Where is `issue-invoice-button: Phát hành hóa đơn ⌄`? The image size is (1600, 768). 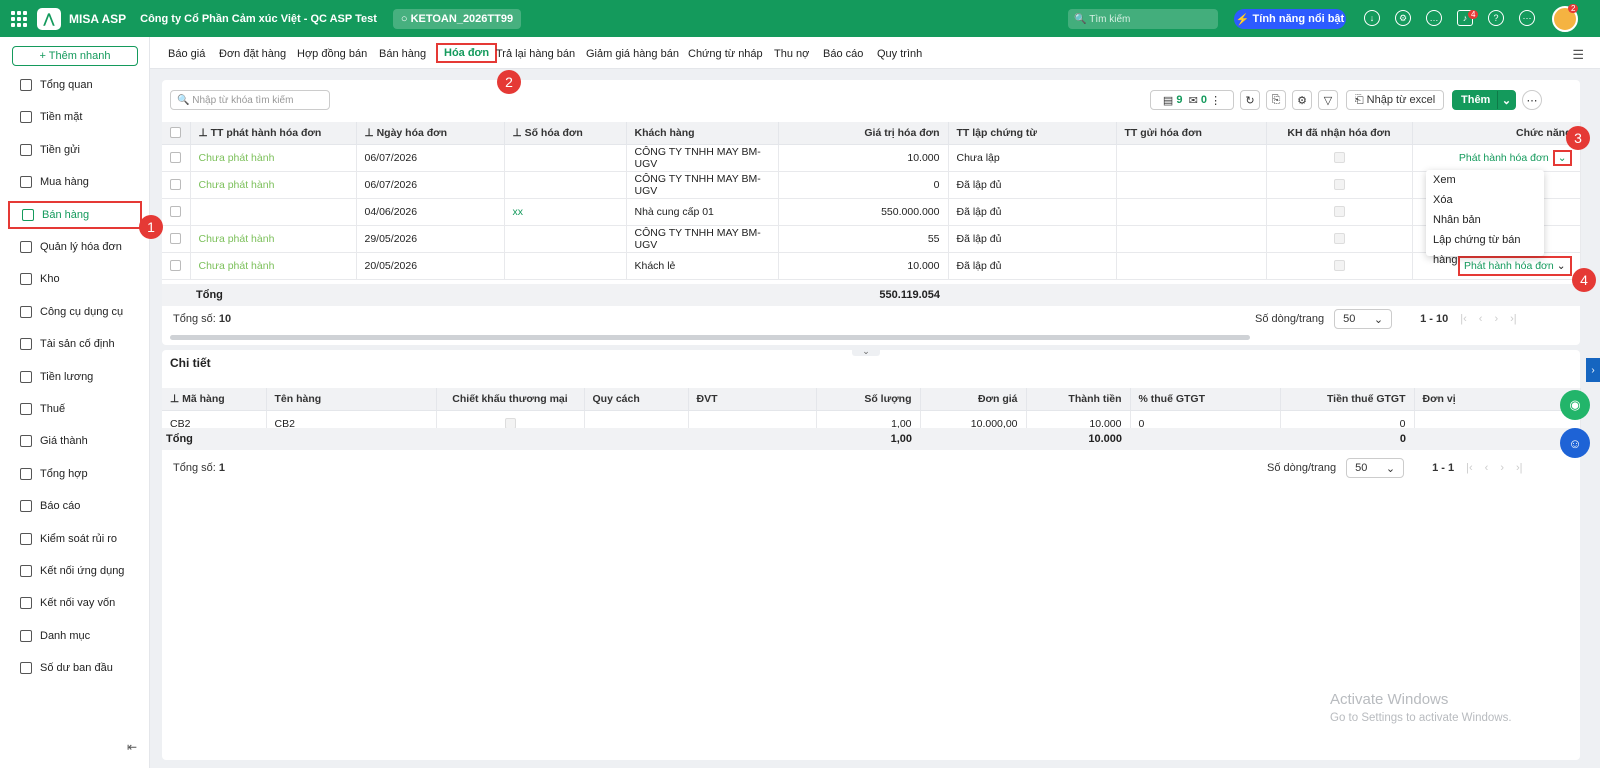 issue-invoice-button: Phát hành hóa đơn ⌄ is located at coordinates (1514, 265).